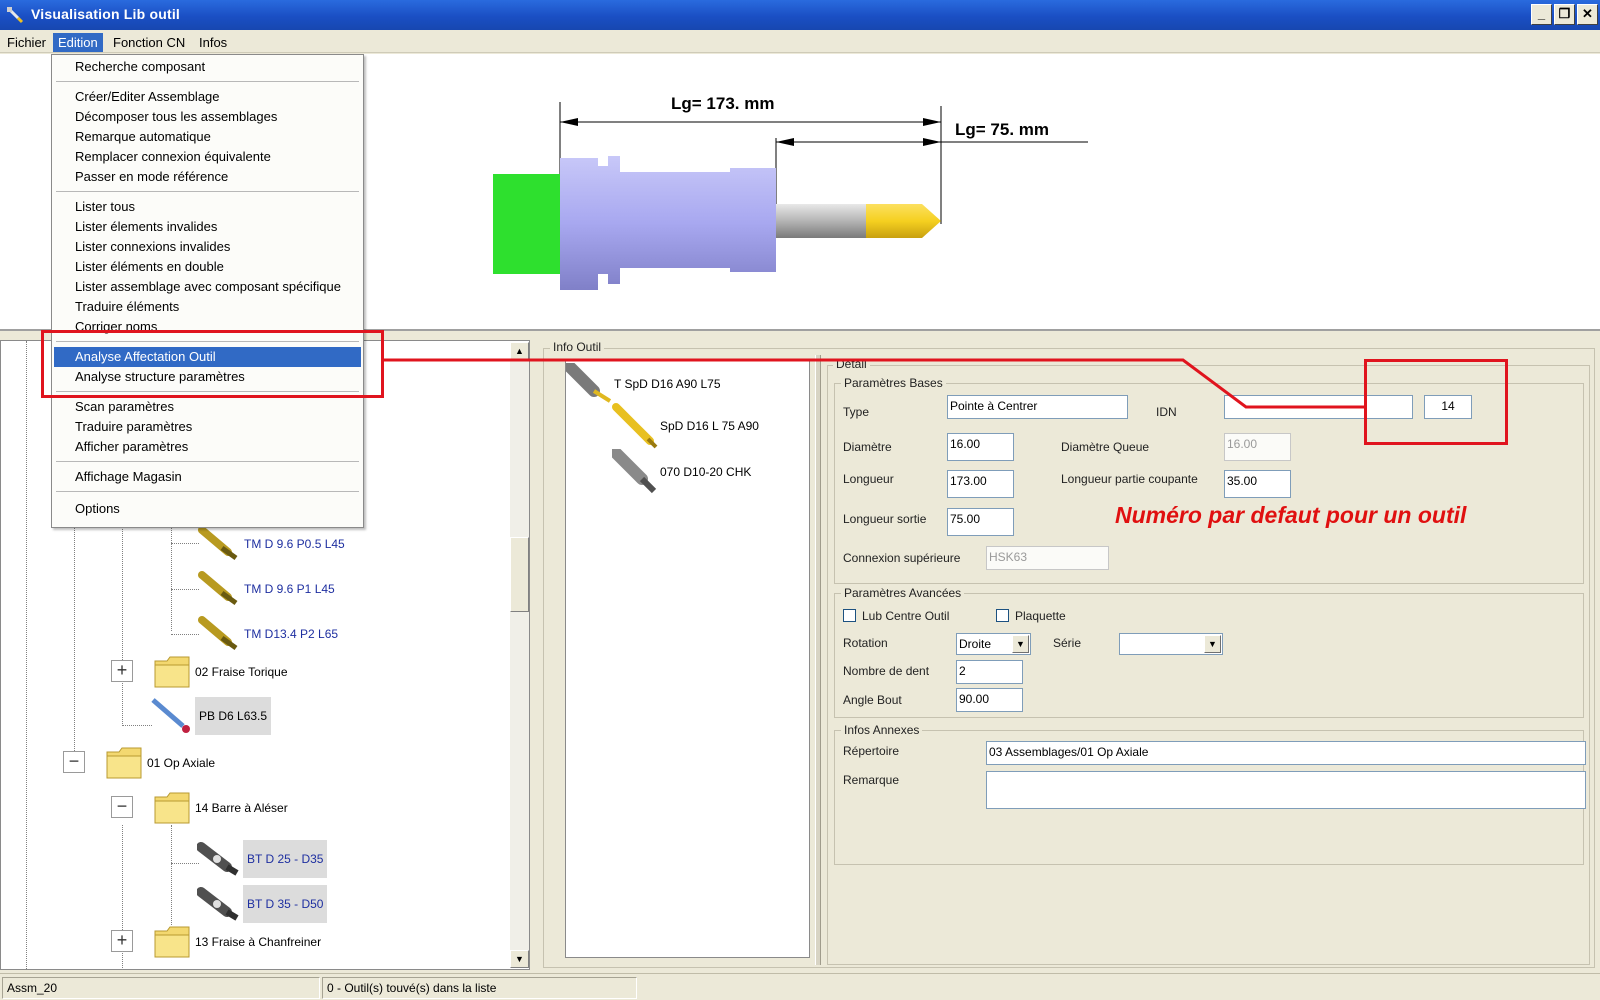 The width and height of the screenshot is (1600, 1000). Describe the element at coordinates (161, 988) in the screenshot. I see `status-assembly: Assm_20` at that location.